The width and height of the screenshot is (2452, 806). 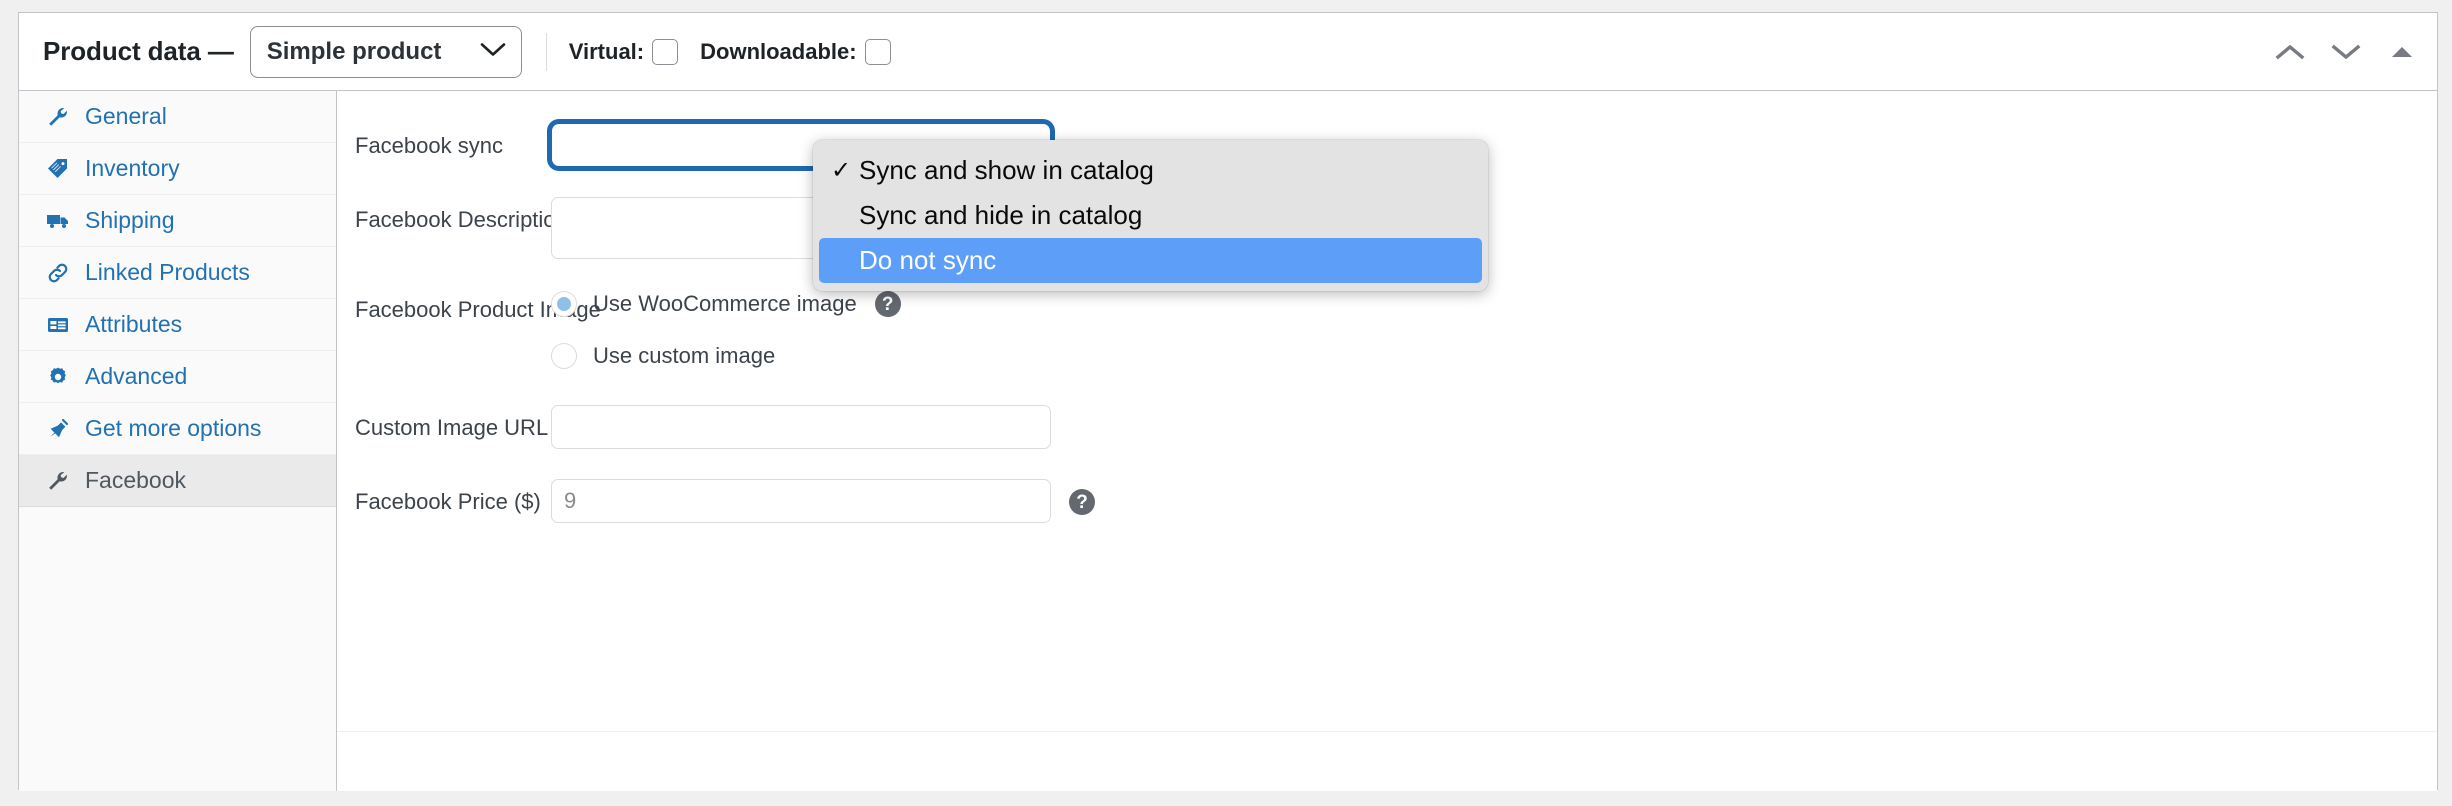 I want to click on downloadable-label: Downloadable:, so click(x=778, y=51).